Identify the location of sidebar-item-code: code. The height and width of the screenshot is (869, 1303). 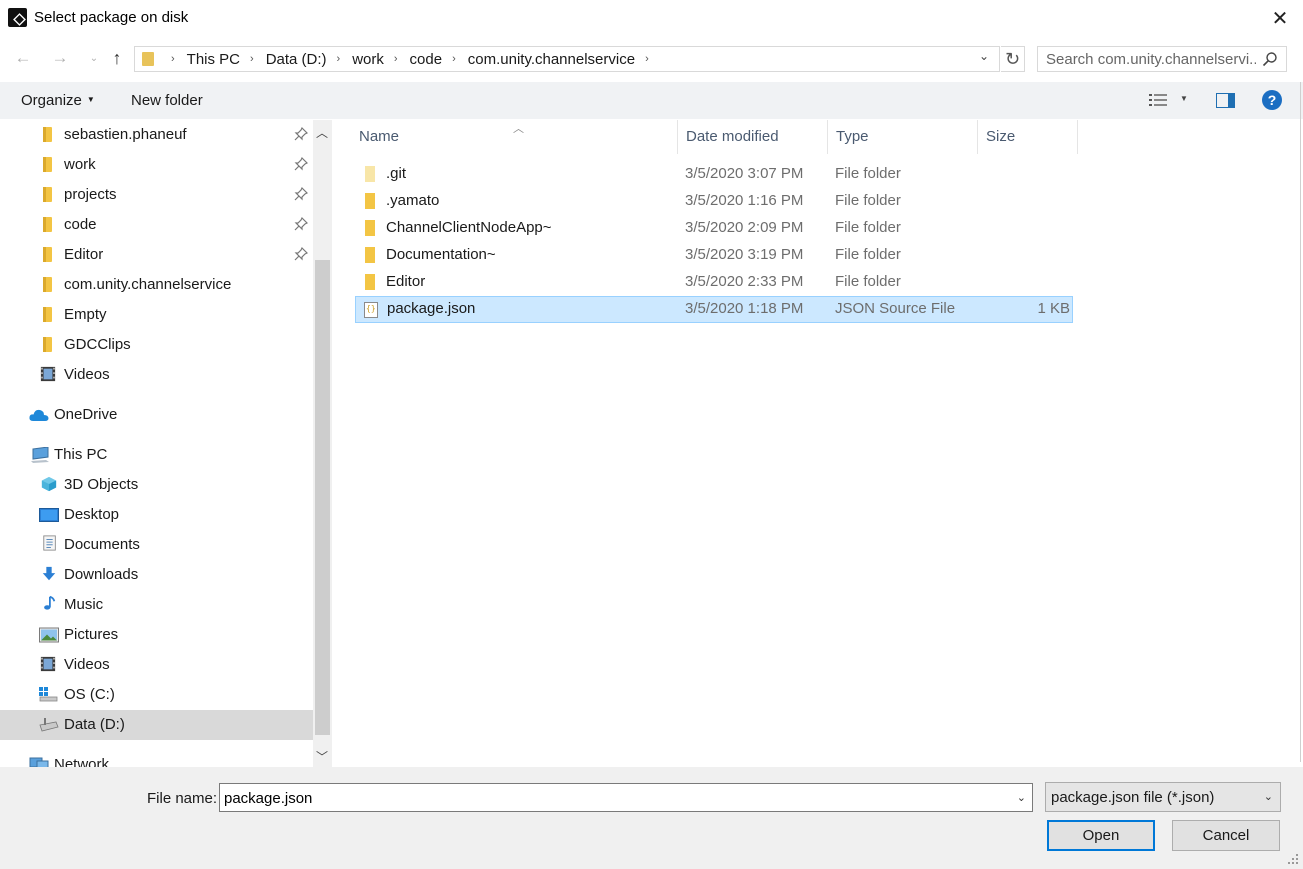
(156, 225).